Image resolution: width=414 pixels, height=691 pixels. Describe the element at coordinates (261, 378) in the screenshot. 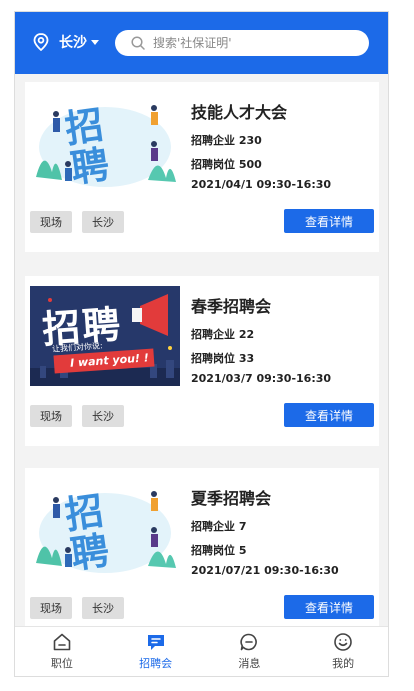

I see `fair-time: 2021/03/7 09:30-16:30` at that location.